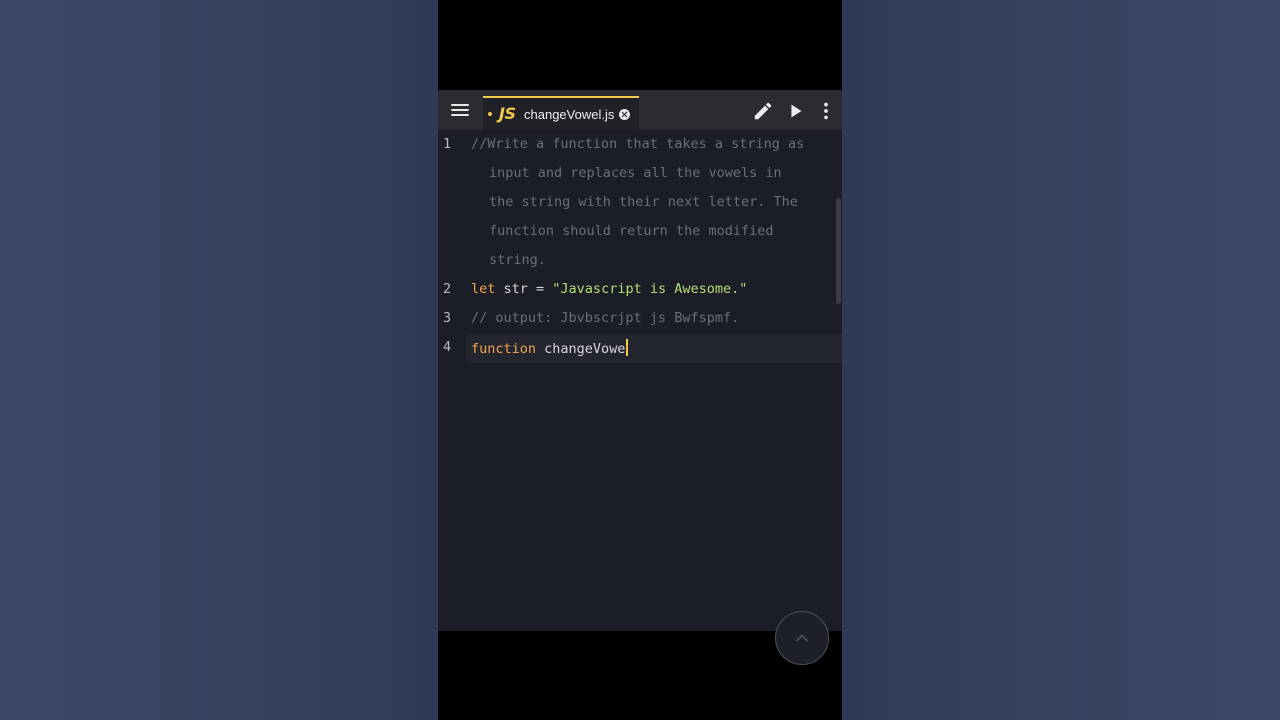  I want to click on hamburger-menu-icon, so click(460, 110).